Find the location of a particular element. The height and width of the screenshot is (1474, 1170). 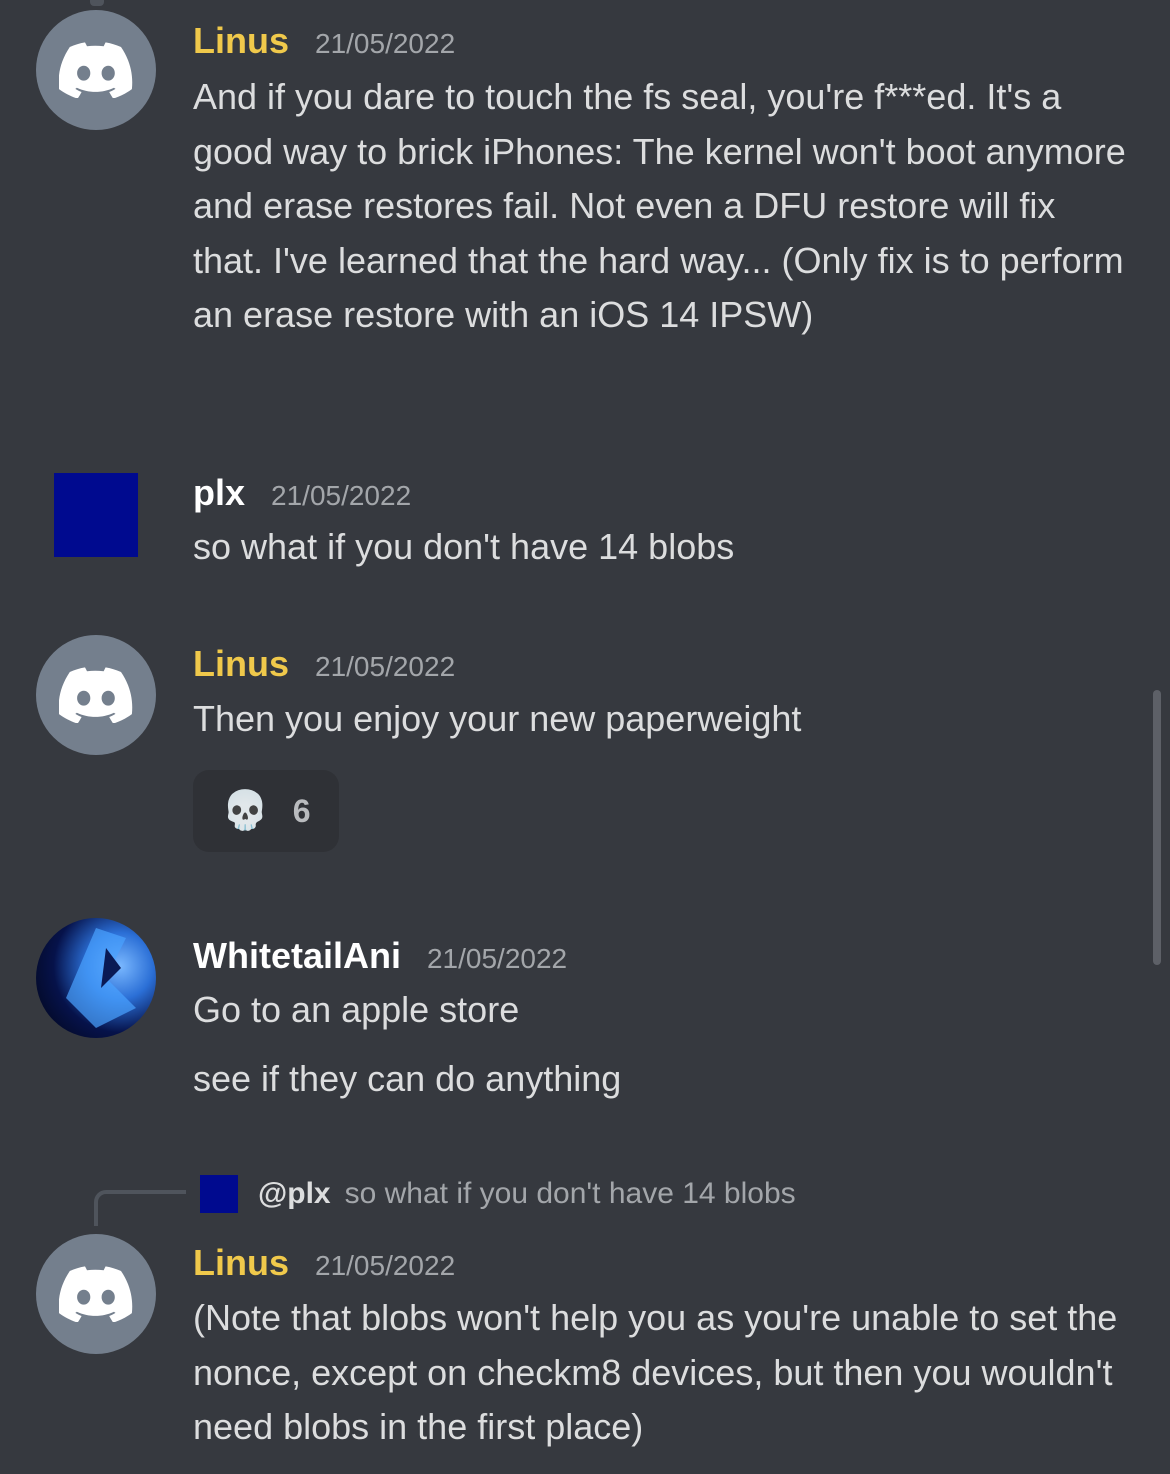

skull-emoji-icon: 💀 is located at coordinates (245, 811).